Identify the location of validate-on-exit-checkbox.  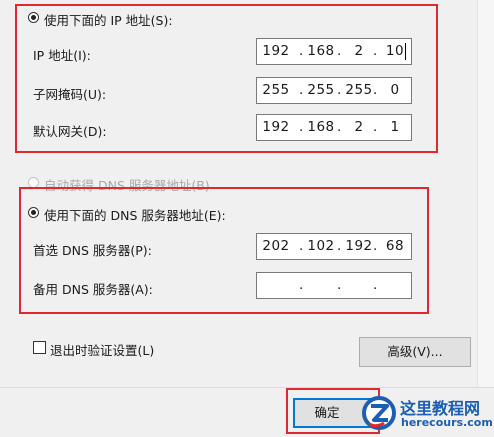
(39, 347).